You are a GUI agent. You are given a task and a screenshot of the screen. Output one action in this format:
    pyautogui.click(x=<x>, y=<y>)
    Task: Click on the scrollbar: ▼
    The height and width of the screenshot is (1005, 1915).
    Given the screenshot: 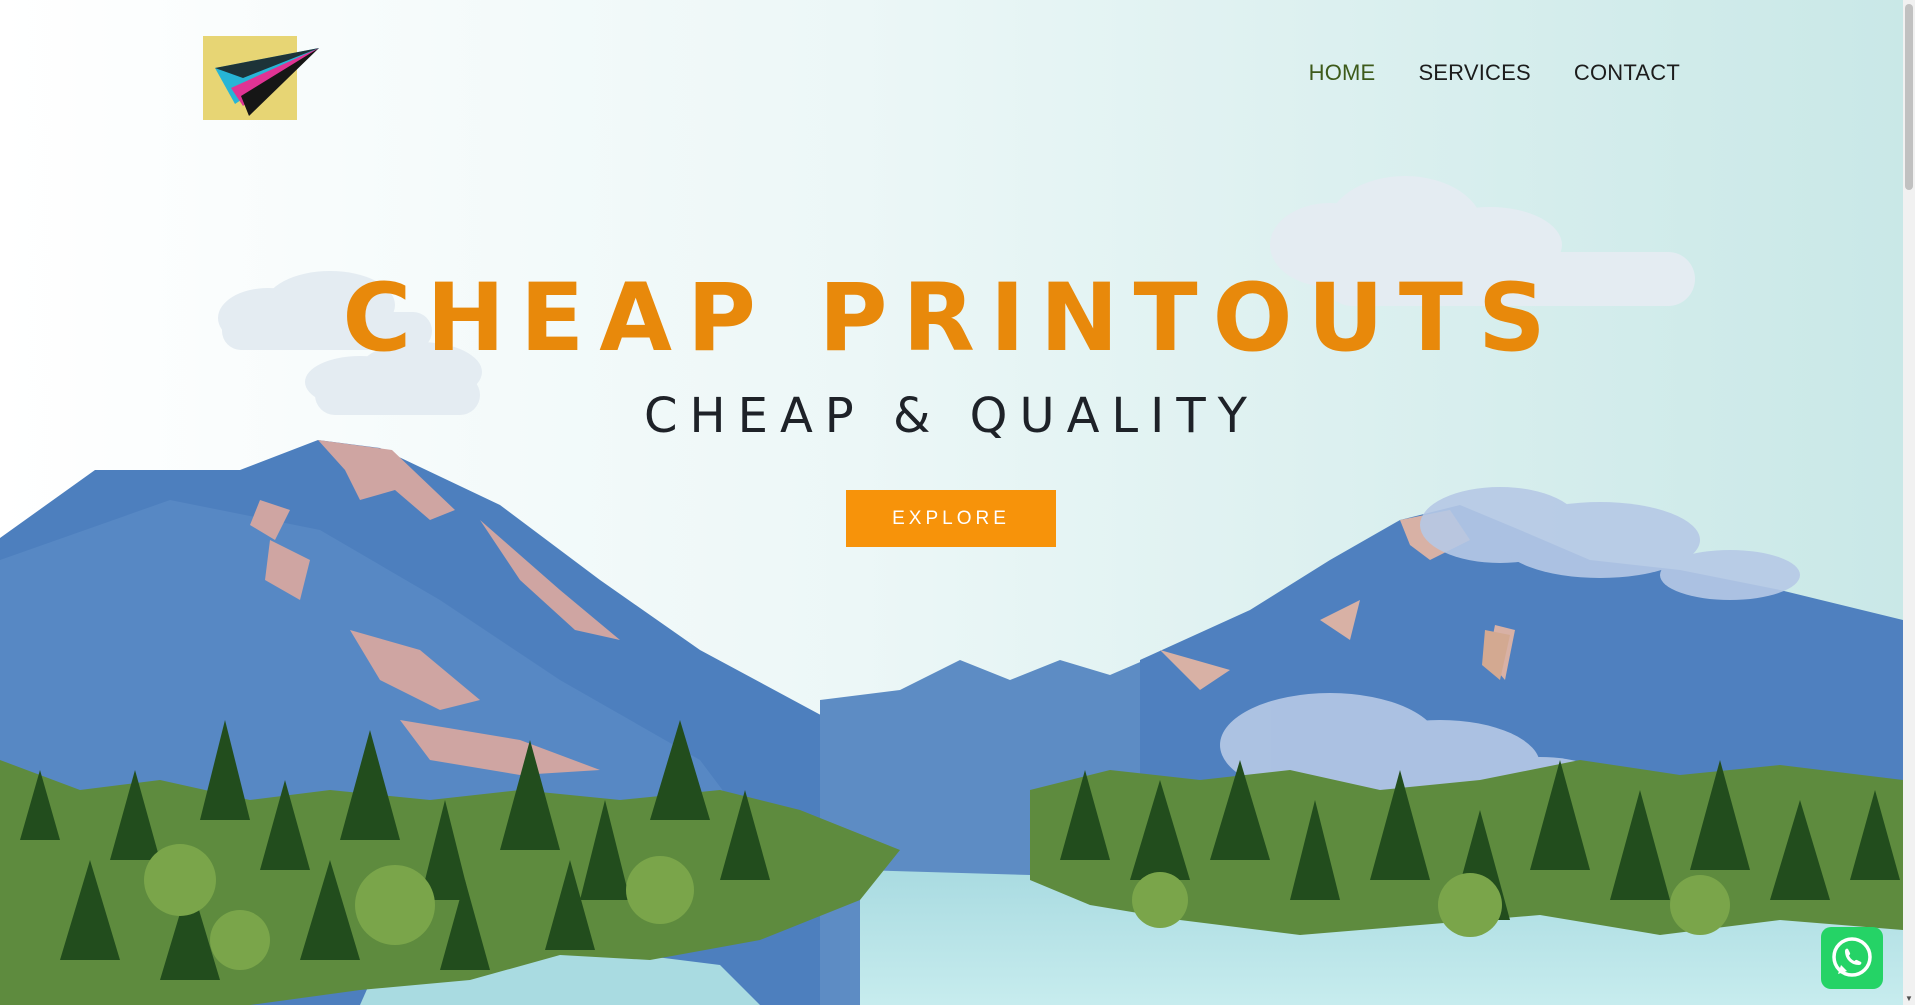 What is the action you would take?
    pyautogui.click(x=1909, y=502)
    